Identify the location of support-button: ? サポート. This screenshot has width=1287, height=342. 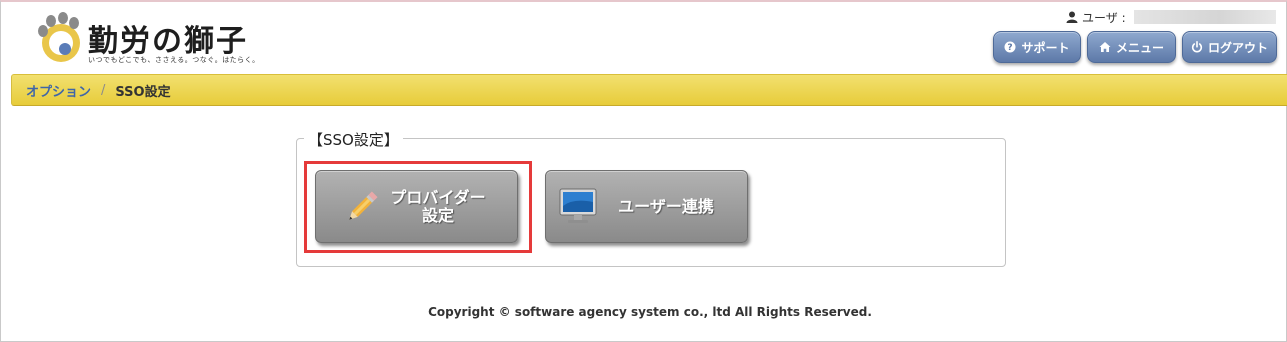
(1037, 47).